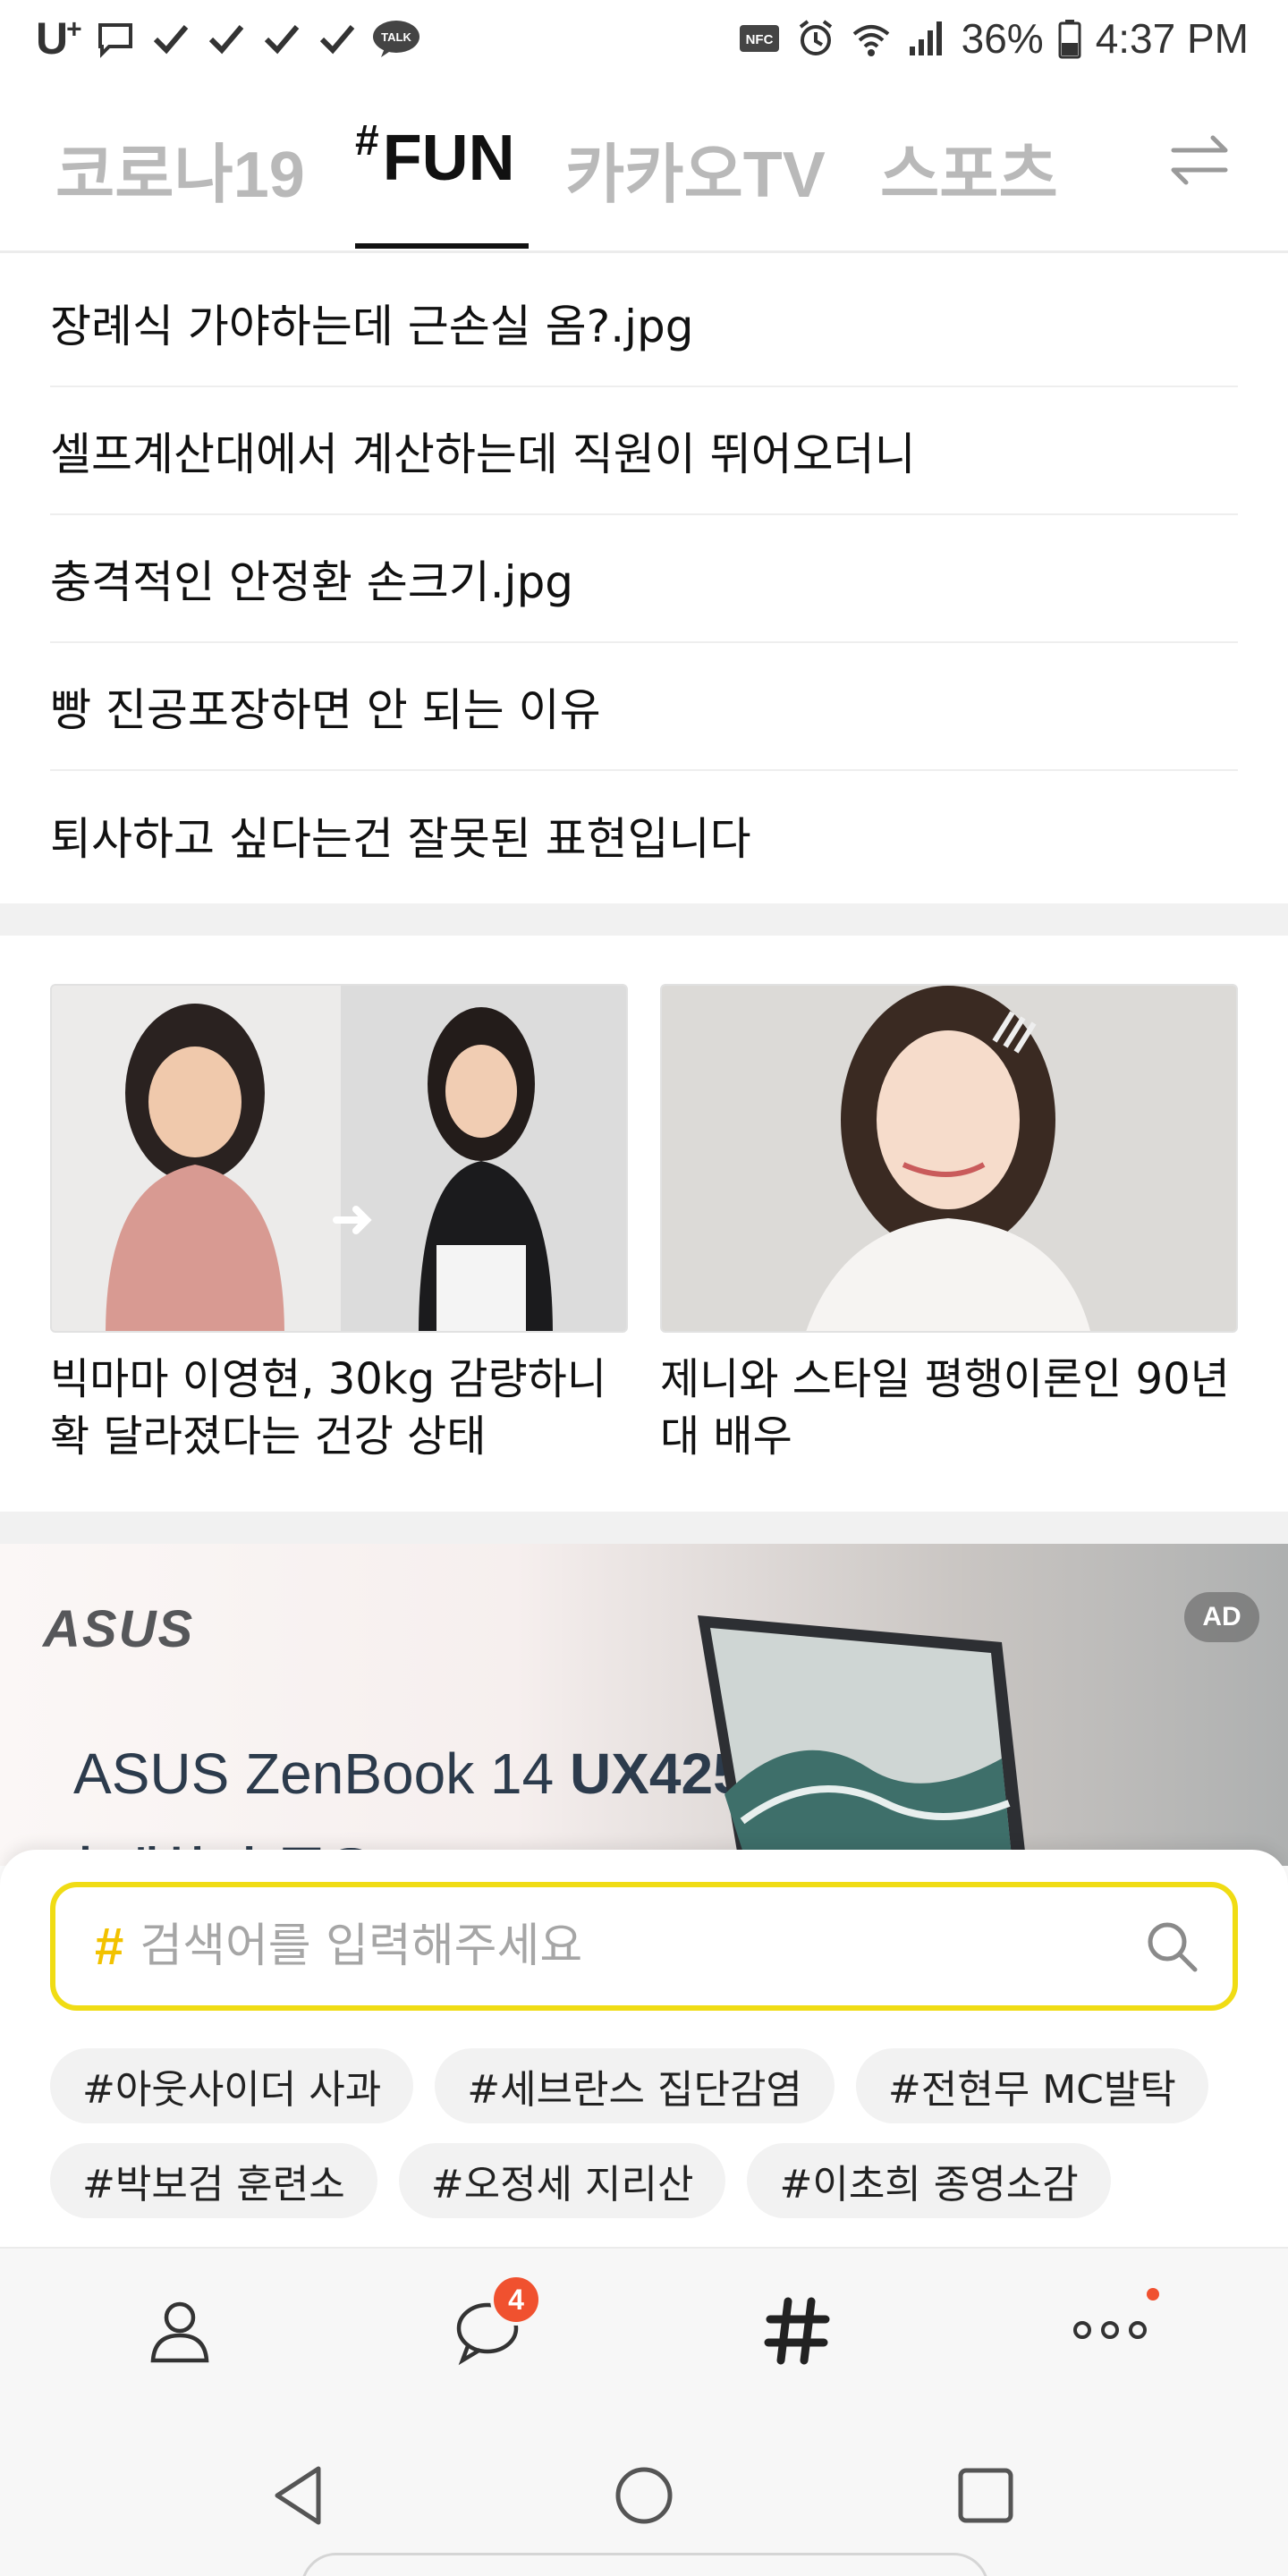 The image size is (1288, 2576). I want to click on search-input, so click(641, 1946).